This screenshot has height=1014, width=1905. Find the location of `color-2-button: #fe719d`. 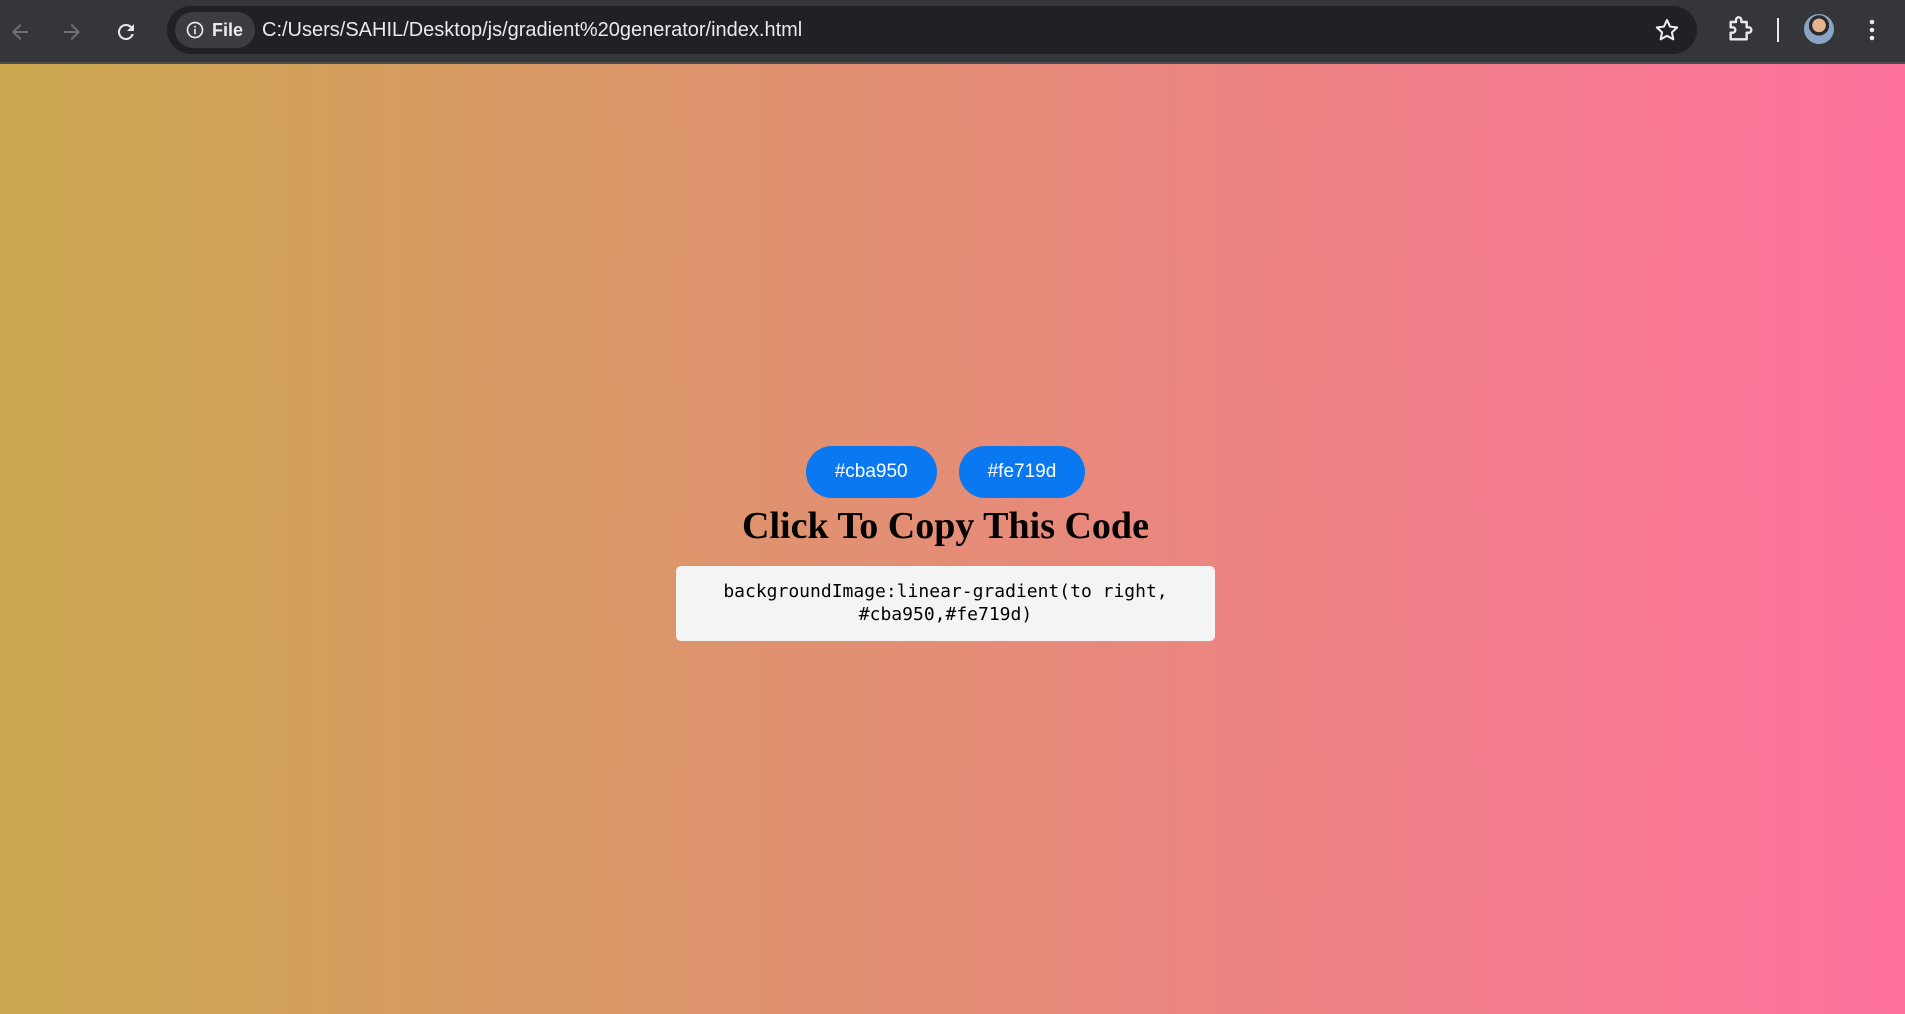

color-2-button: #fe719d is located at coordinates (1022, 472).